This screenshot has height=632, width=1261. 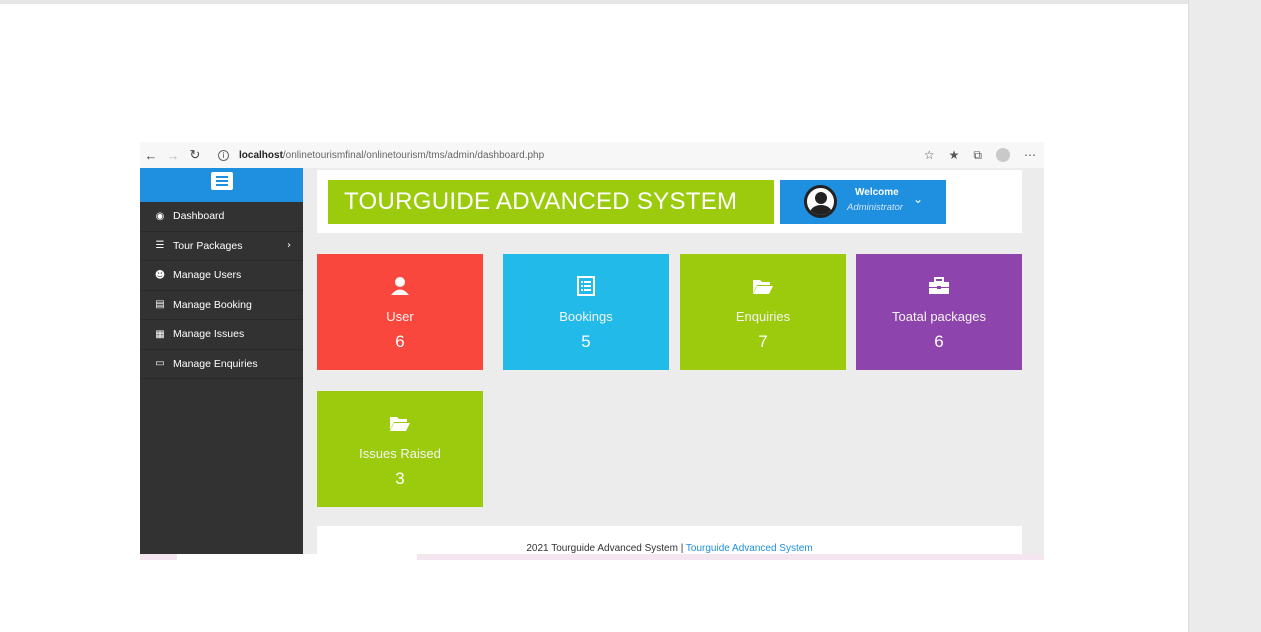 I want to click on briefcase-icon, so click(x=939, y=286).